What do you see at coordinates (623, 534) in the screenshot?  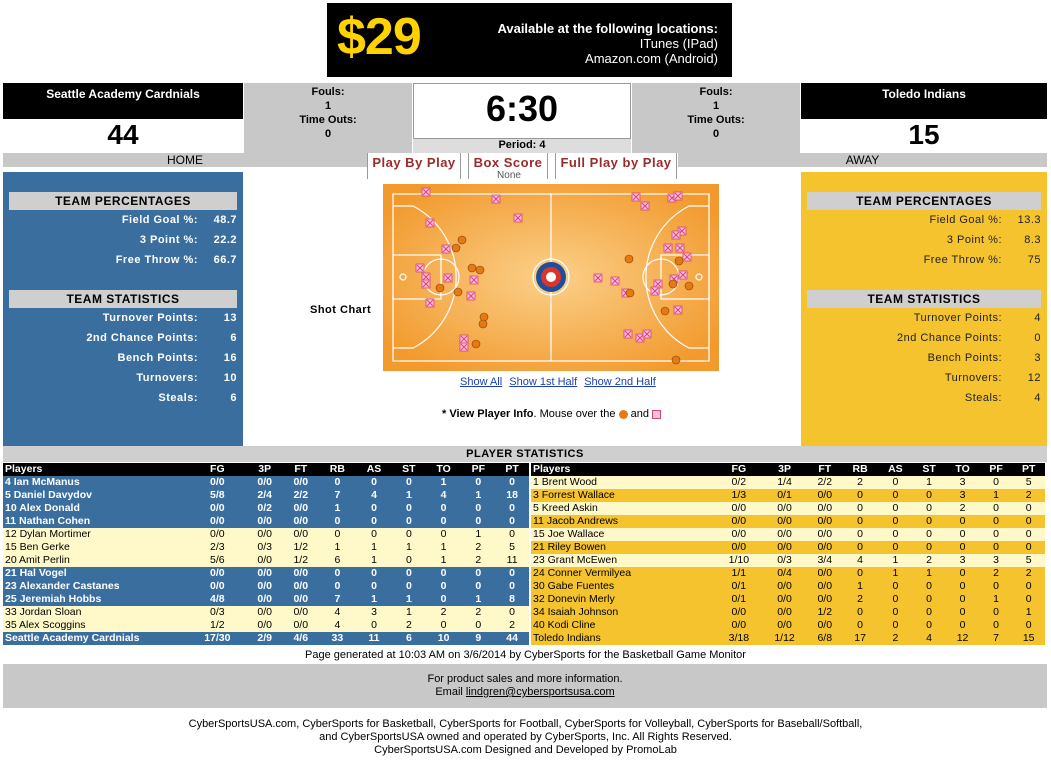 I see `player-name: 15 Joe Wallace` at bounding box center [623, 534].